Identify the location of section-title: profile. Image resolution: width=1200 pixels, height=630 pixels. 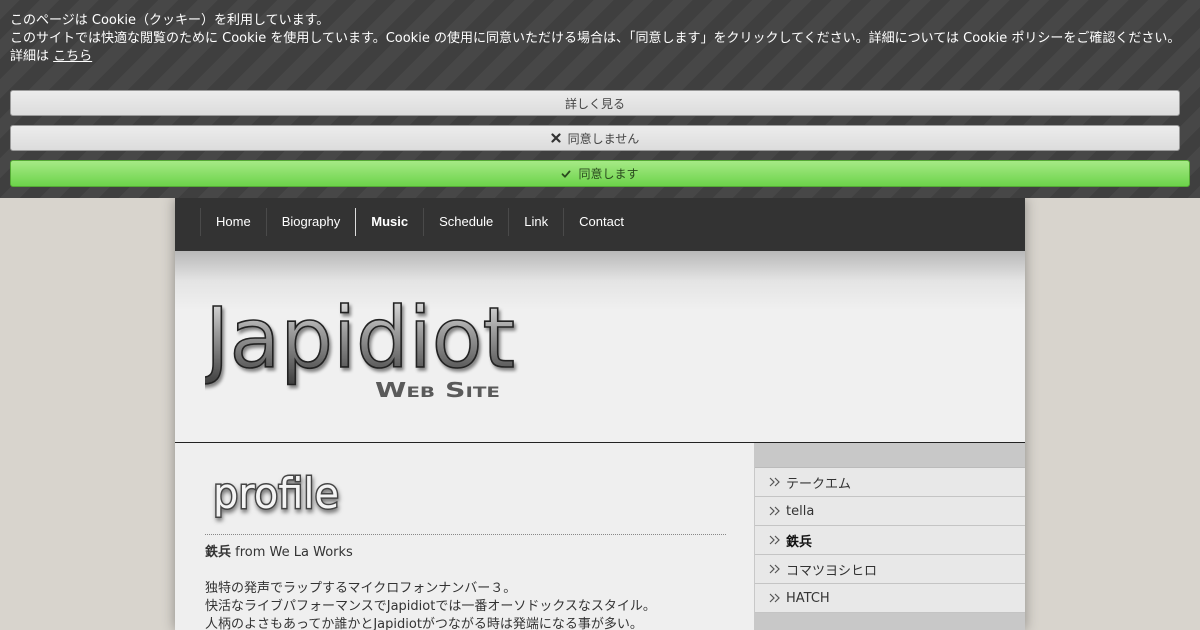
(276, 494).